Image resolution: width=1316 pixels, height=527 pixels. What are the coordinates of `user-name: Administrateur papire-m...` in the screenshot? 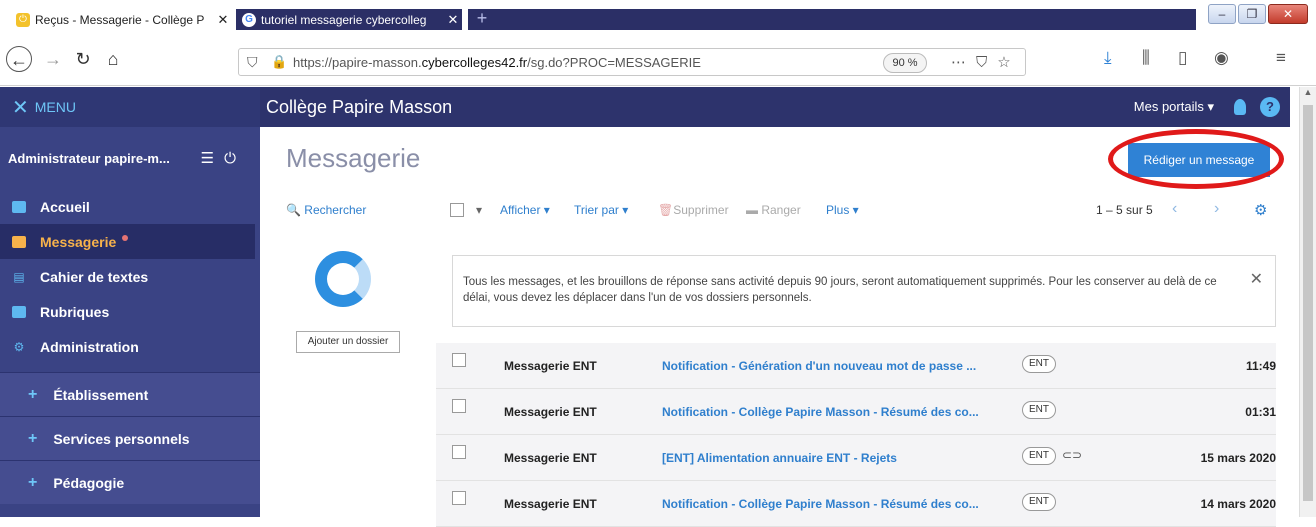 It's located at (104, 158).